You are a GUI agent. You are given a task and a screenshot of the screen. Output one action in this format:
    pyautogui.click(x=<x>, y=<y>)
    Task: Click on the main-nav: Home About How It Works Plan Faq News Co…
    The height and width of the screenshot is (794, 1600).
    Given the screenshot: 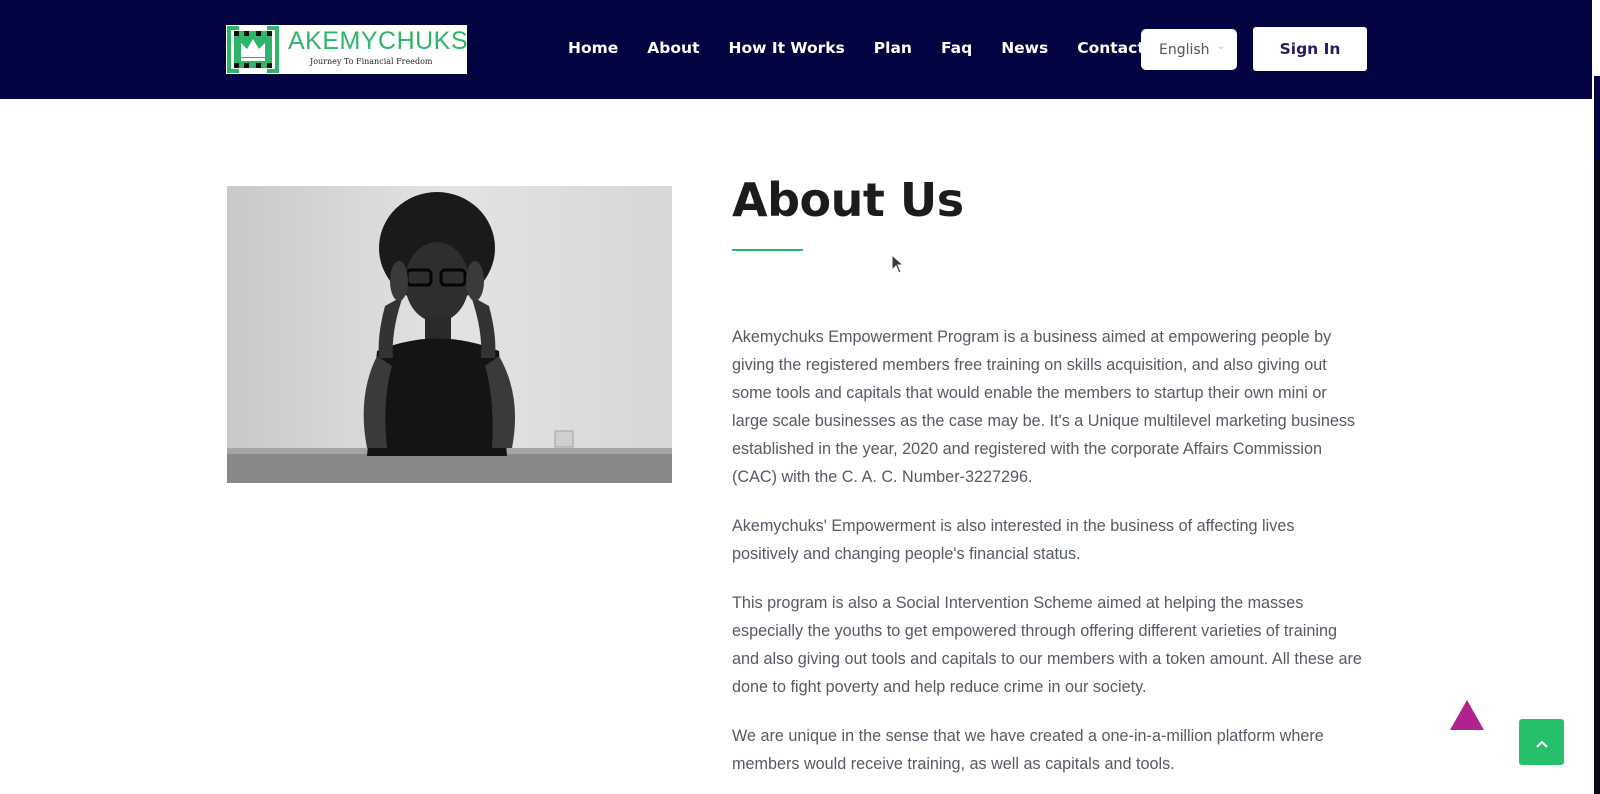 What is the action you would take?
    pyautogui.click(x=856, y=48)
    